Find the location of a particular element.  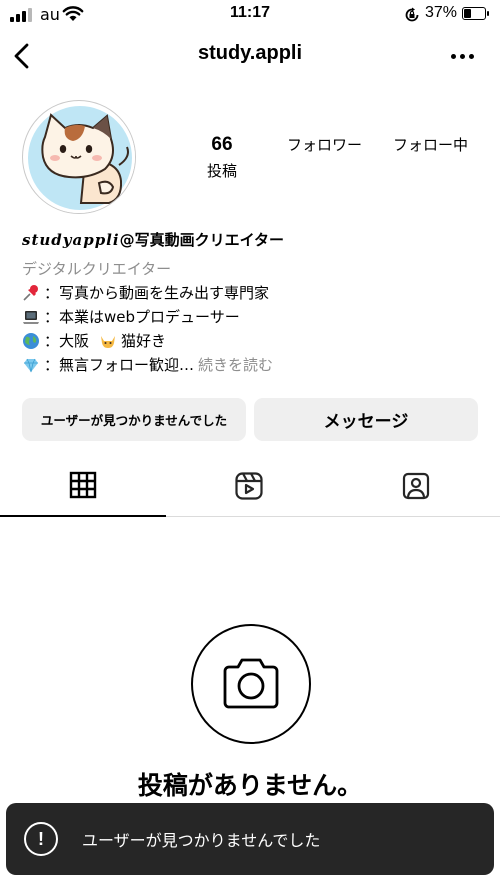

profile-username: study.appli is located at coordinates (250, 53).